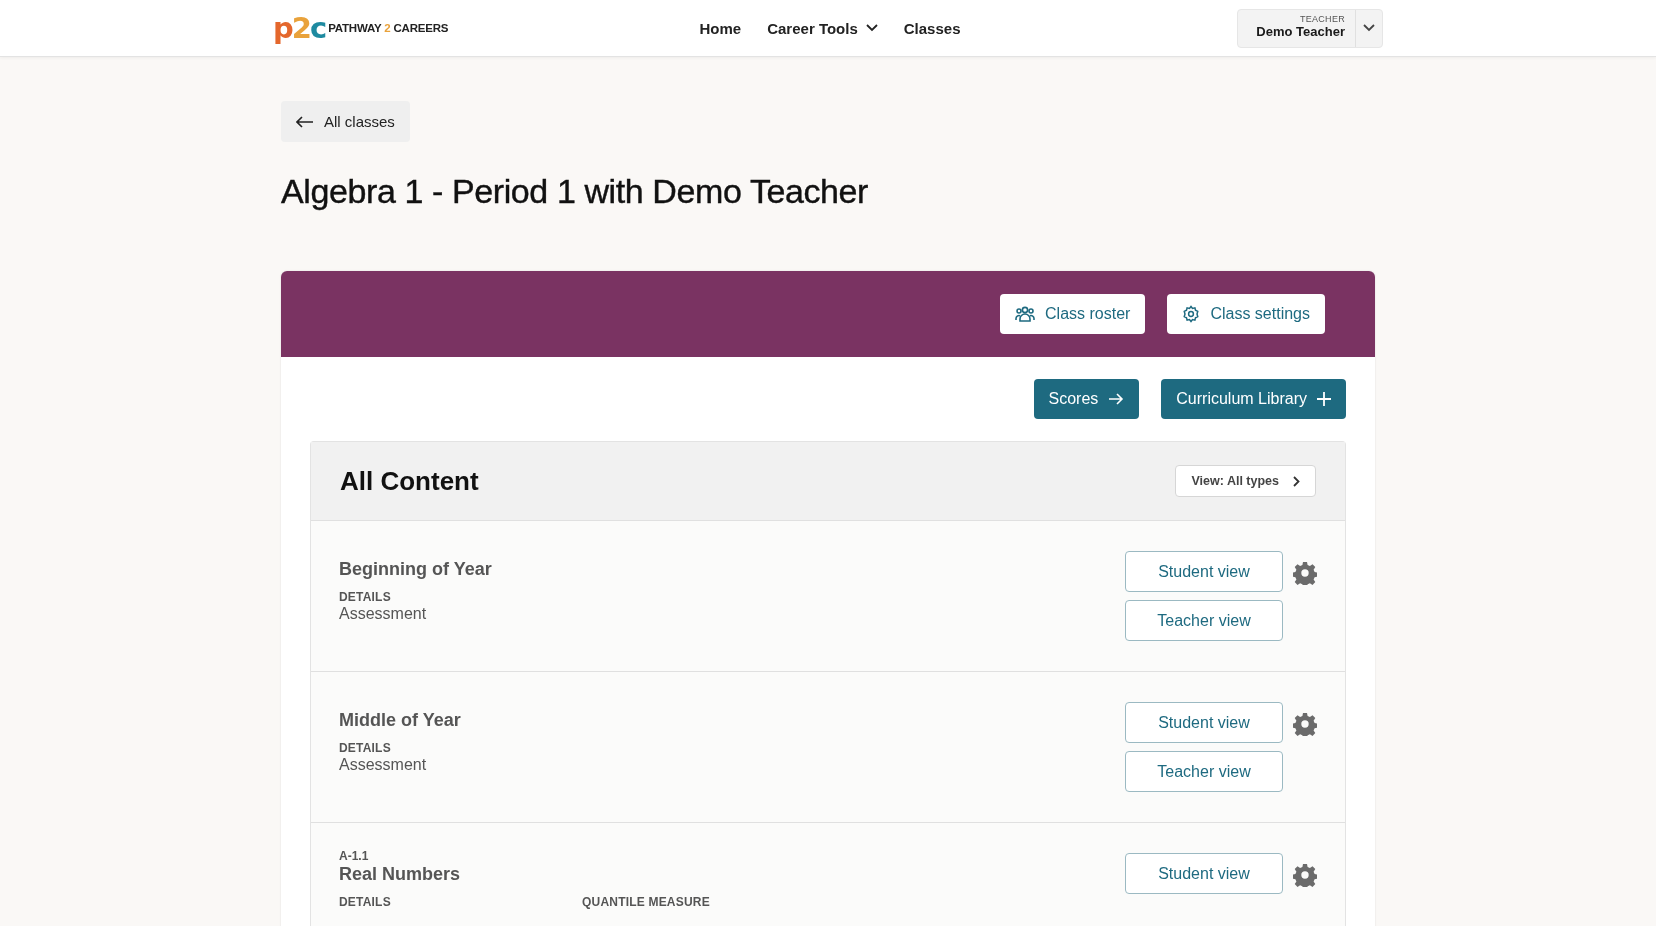 The image size is (1656, 926). Describe the element at coordinates (575, 191) in the screenshot. I see `page-title: Algebra 1 - Period 1 with Demo Teacher` at that location.